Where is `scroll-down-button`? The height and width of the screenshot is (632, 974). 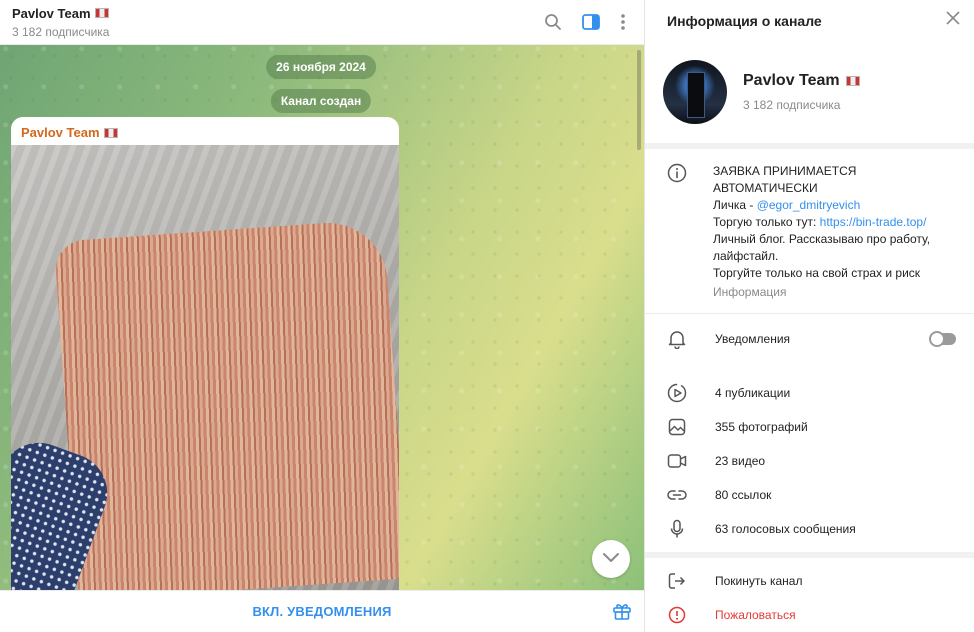 scroll-down-button is located at coordinates (611, 559).